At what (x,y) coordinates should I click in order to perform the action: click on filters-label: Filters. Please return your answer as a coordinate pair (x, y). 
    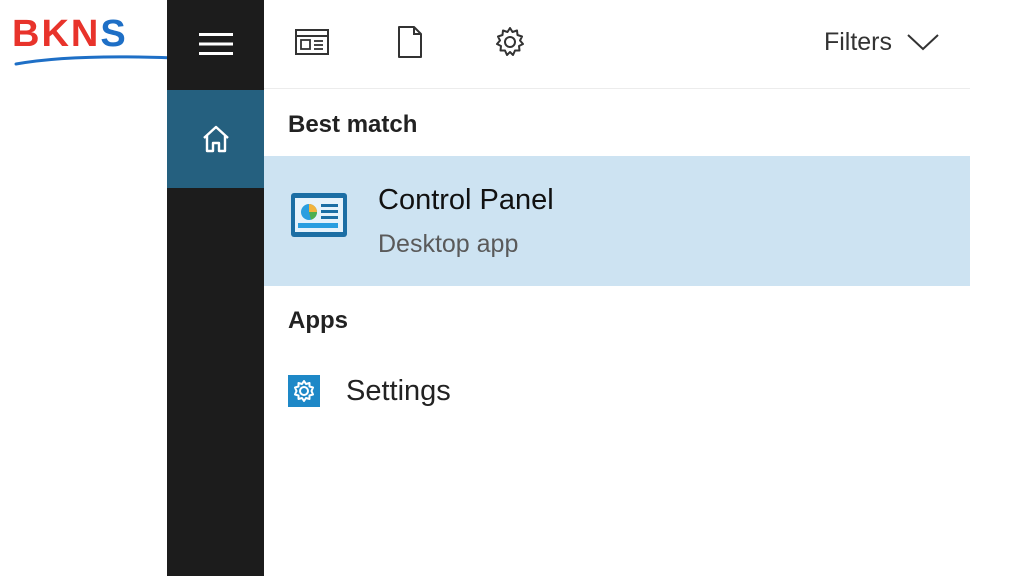
    Looking at the image, I should click on (857, 41).